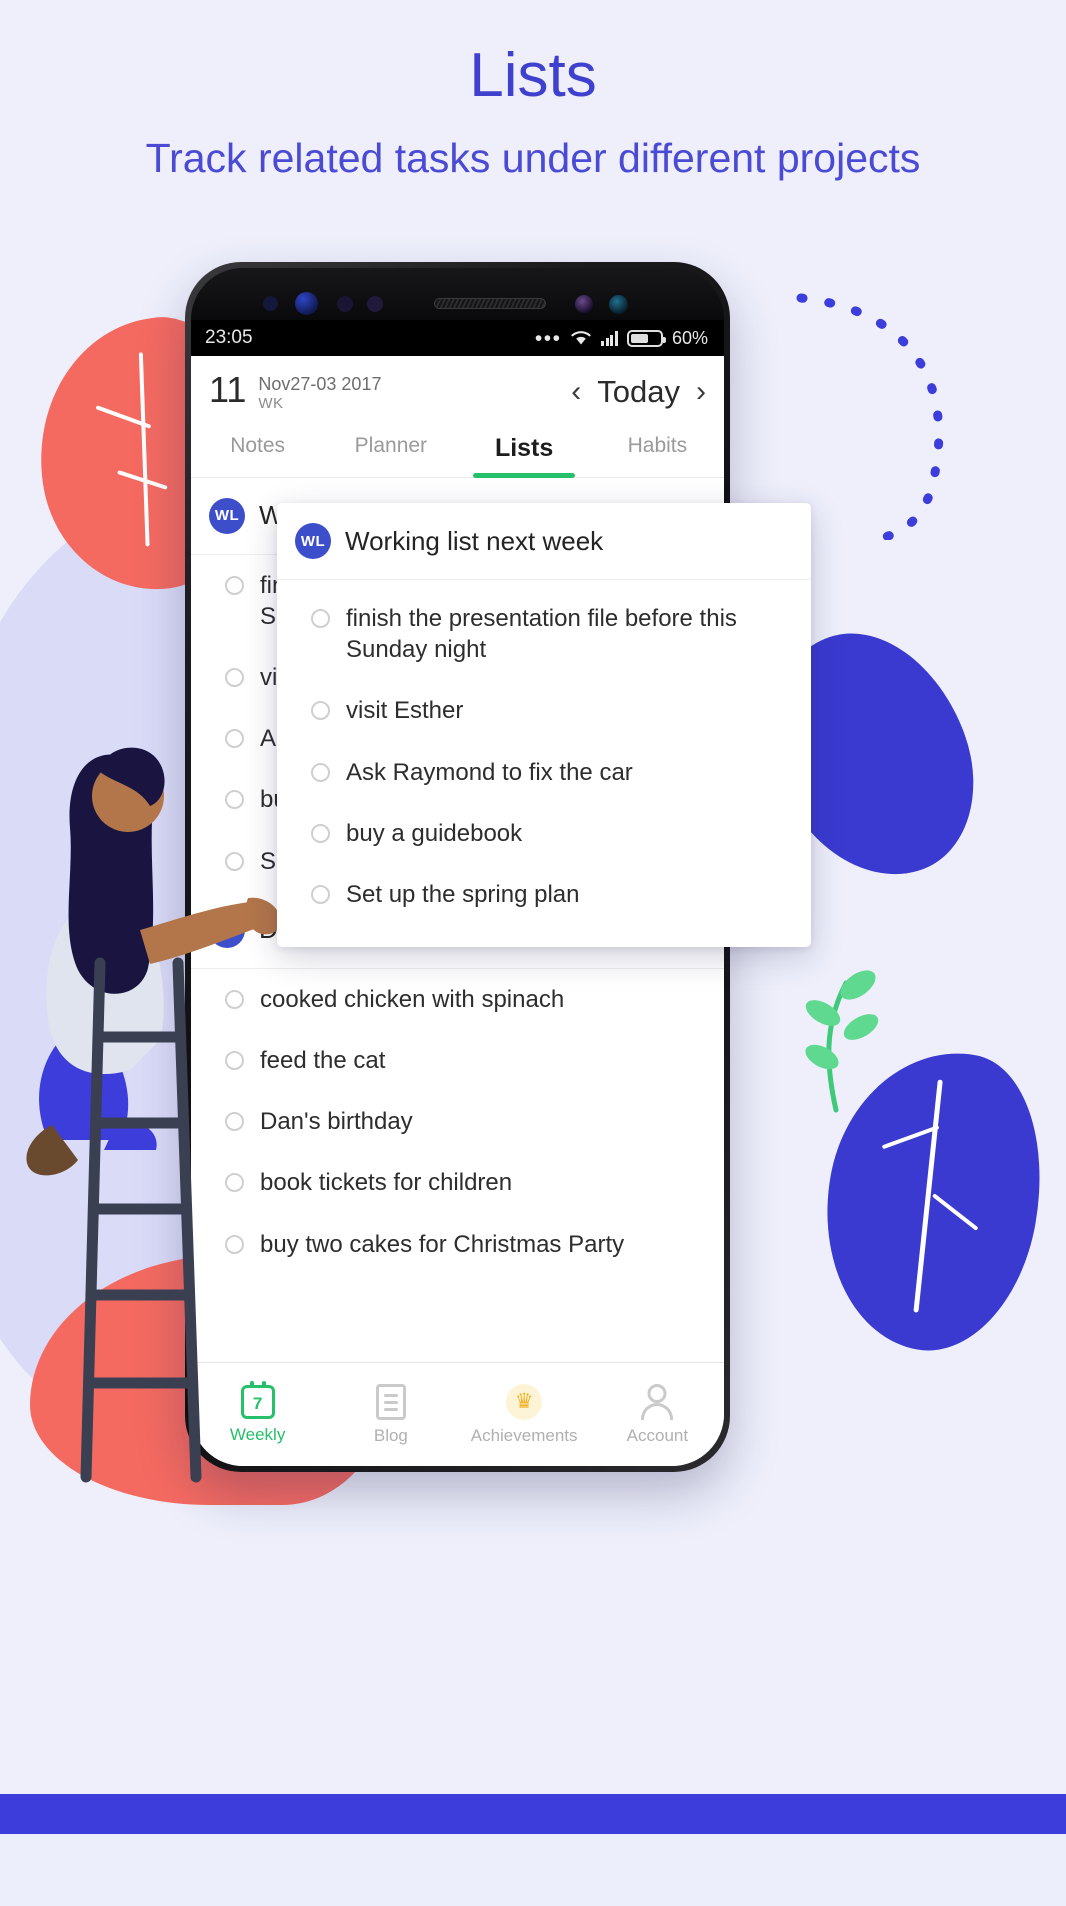  What do you see at coordinates (533, 75) in the screenshot?
I see `page-title: Lists` at bounding box center [533, 75].